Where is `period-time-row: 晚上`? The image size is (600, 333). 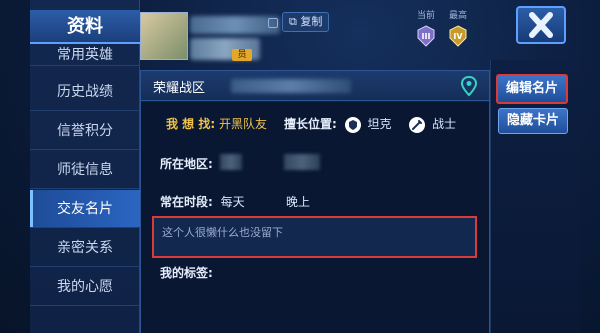
period-time-row: 晚上 is located at coordinates (298, 201).